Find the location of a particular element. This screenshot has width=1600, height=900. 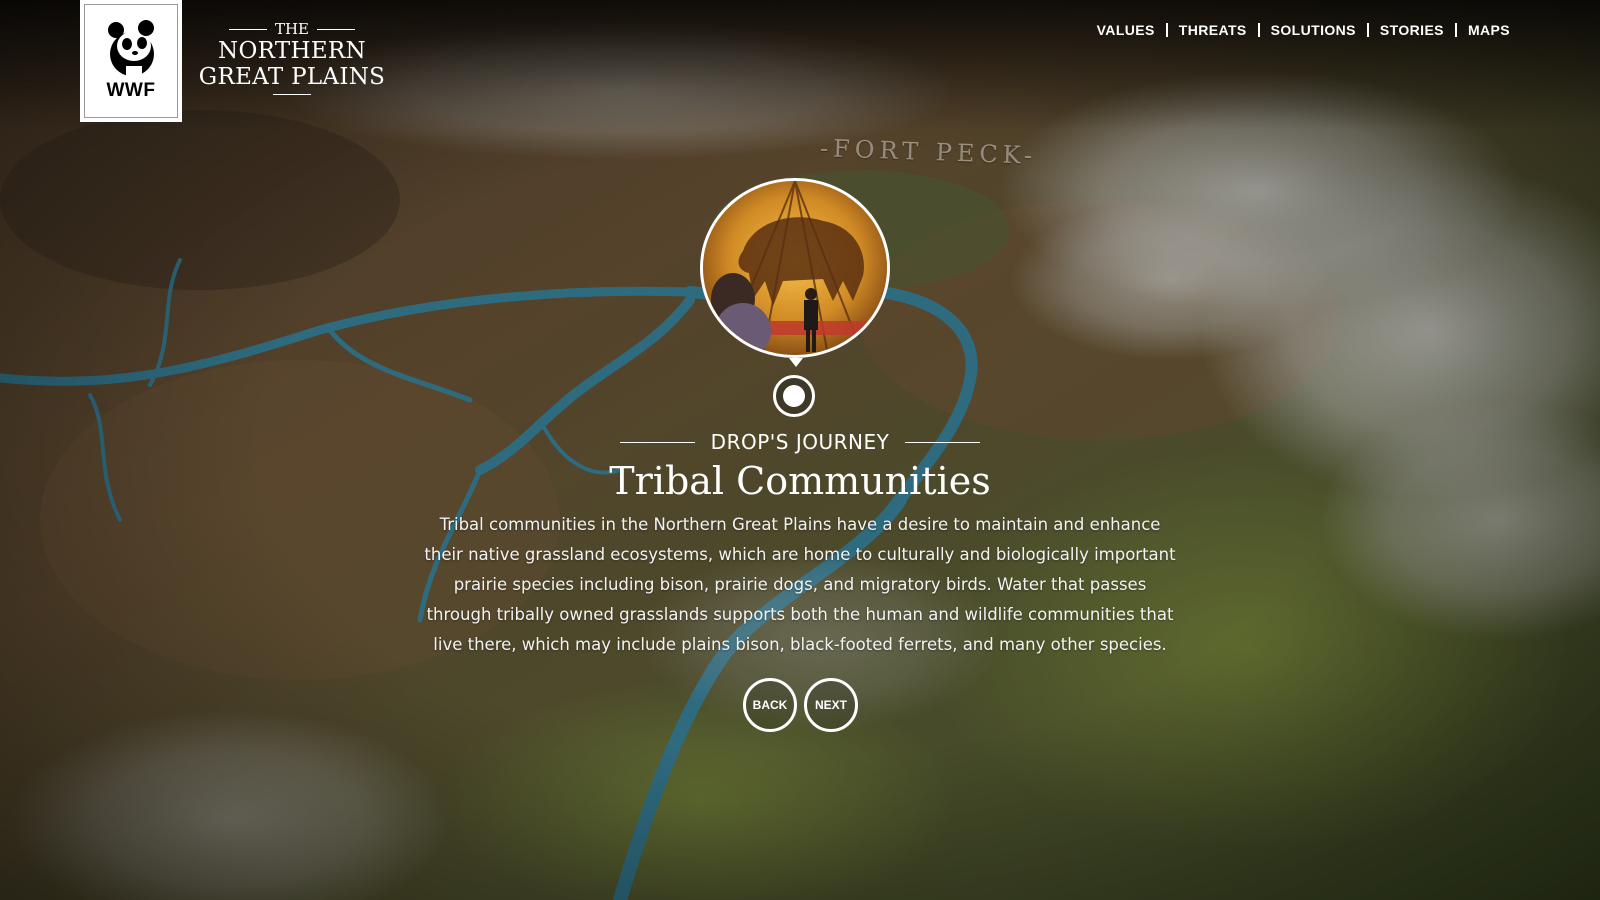

story-title: Tribal Communities is located at coordinates (800, 481).